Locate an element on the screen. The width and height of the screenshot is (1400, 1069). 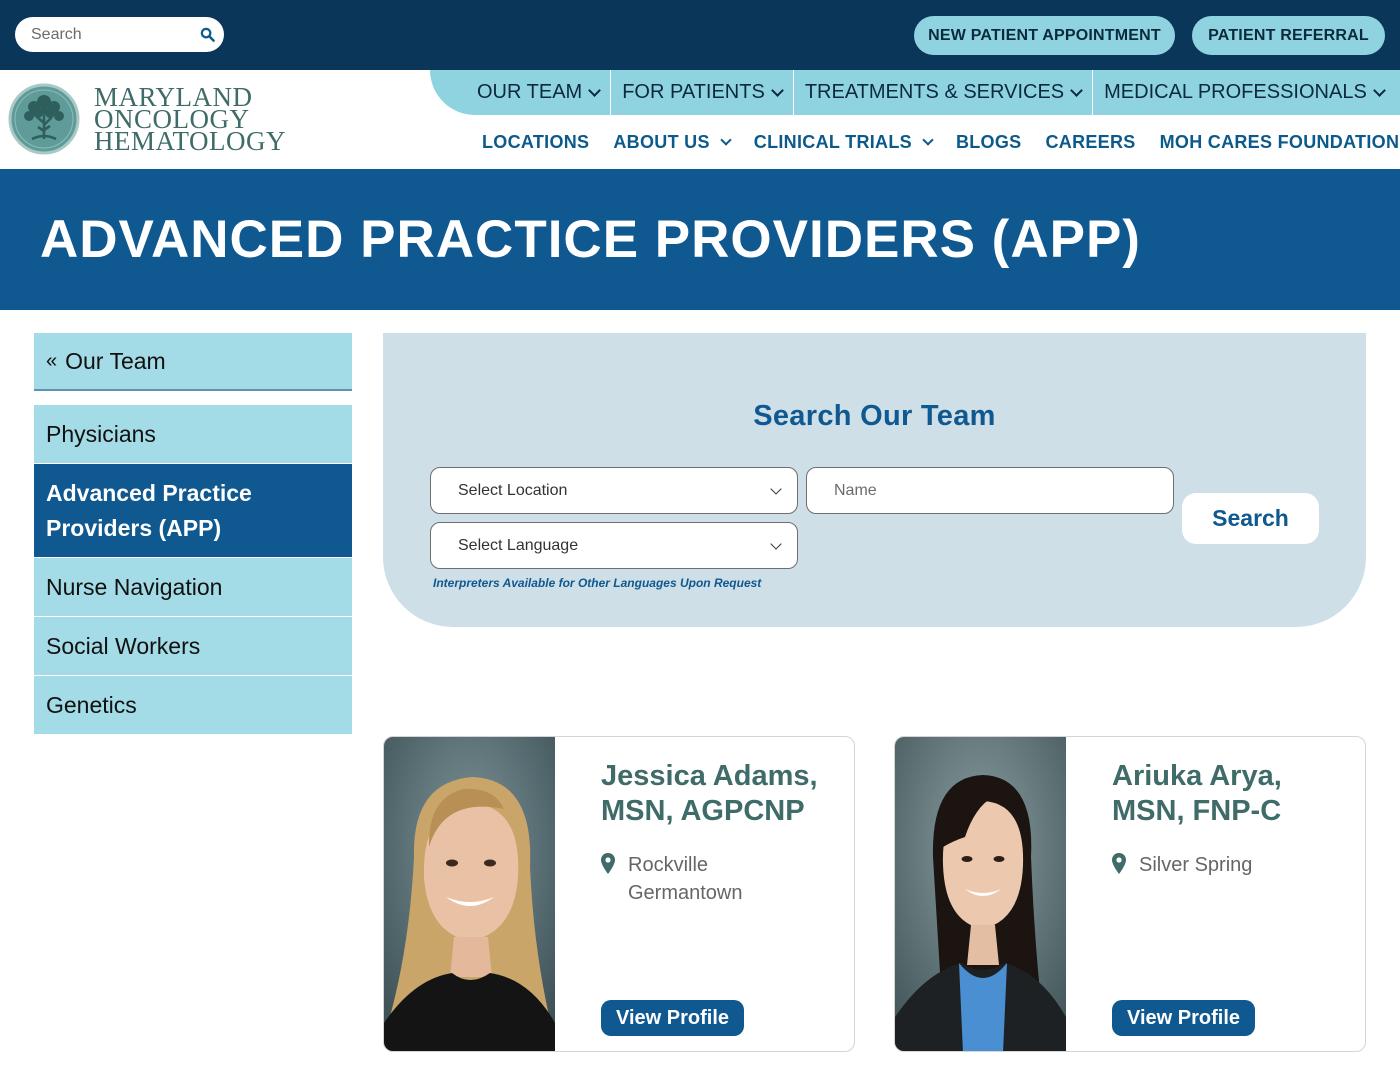
nav-label: MEDICAL PROFESSIONALS is located at coordinates (1235, 92).